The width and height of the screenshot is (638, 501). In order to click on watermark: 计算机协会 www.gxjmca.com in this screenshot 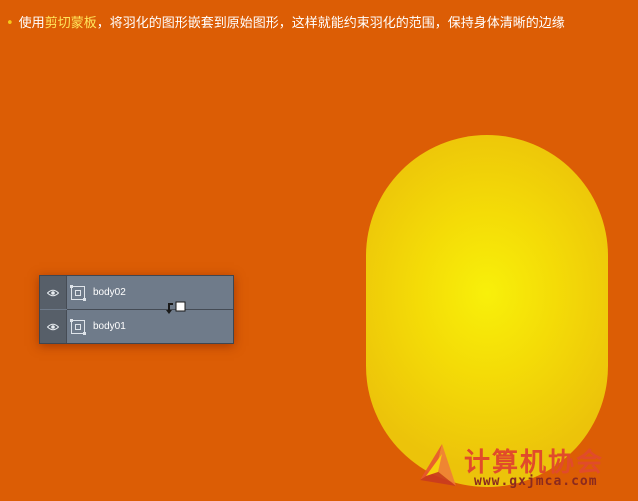, I will do `click(525, 470)`.